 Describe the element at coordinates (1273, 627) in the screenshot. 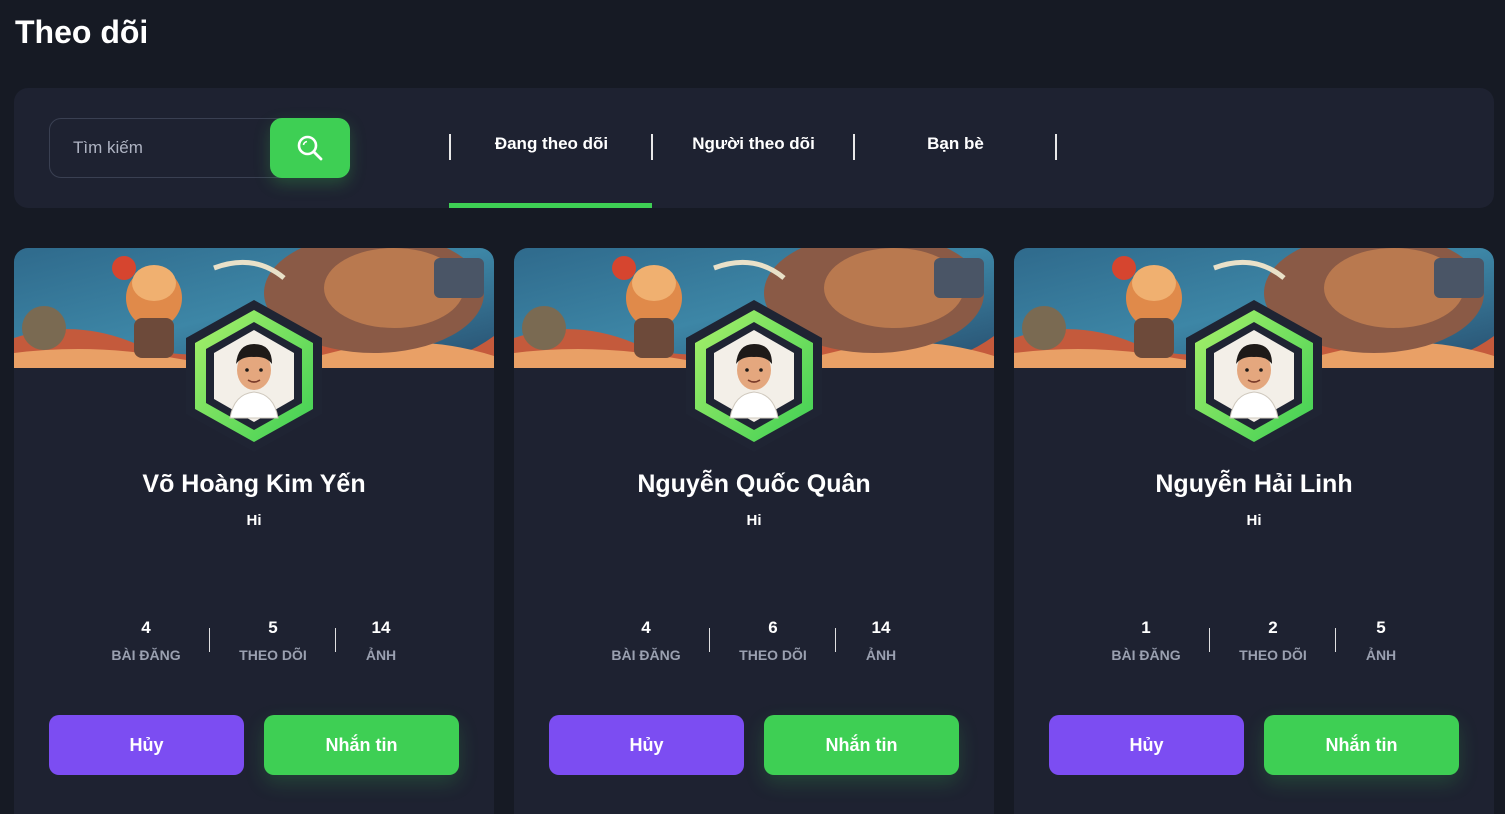

I see `stat-value: 2` at that location.